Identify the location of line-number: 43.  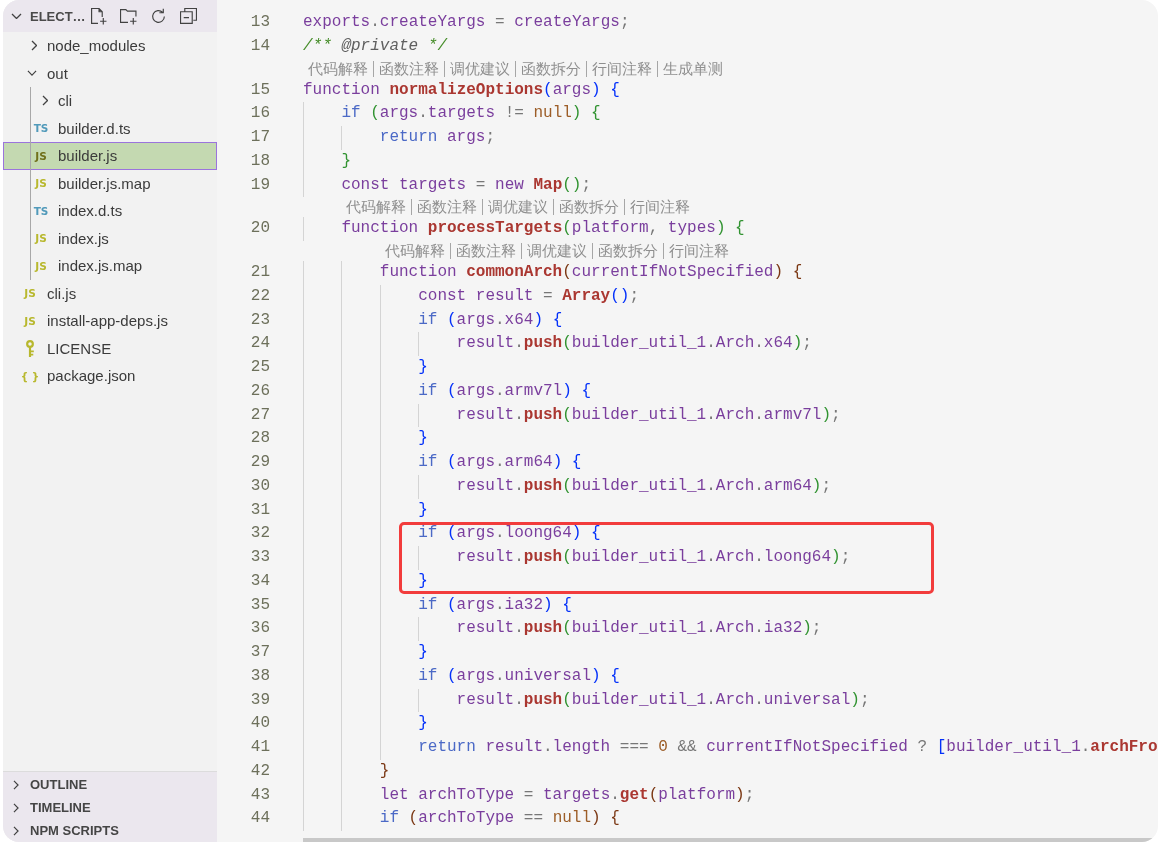
(260, 795).